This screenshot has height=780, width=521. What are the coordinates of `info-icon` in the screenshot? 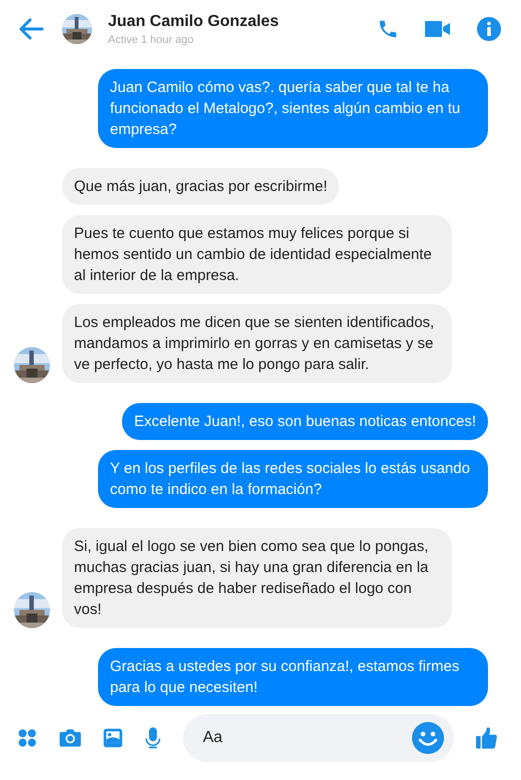 It's located at (489, 29).